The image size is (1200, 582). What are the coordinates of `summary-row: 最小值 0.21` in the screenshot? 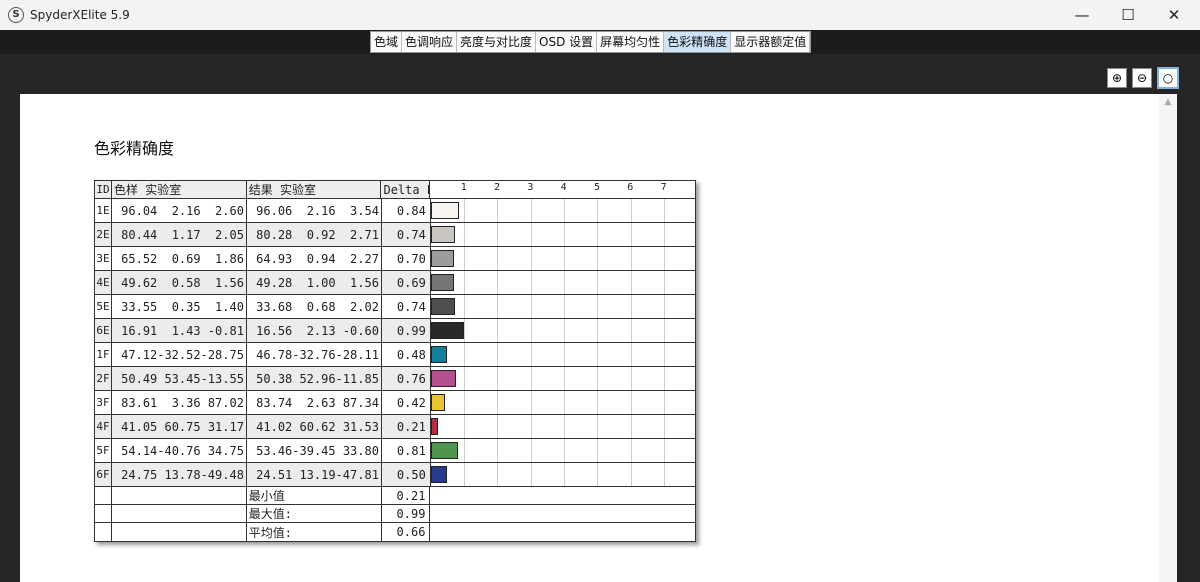 It's located at (395, 496).